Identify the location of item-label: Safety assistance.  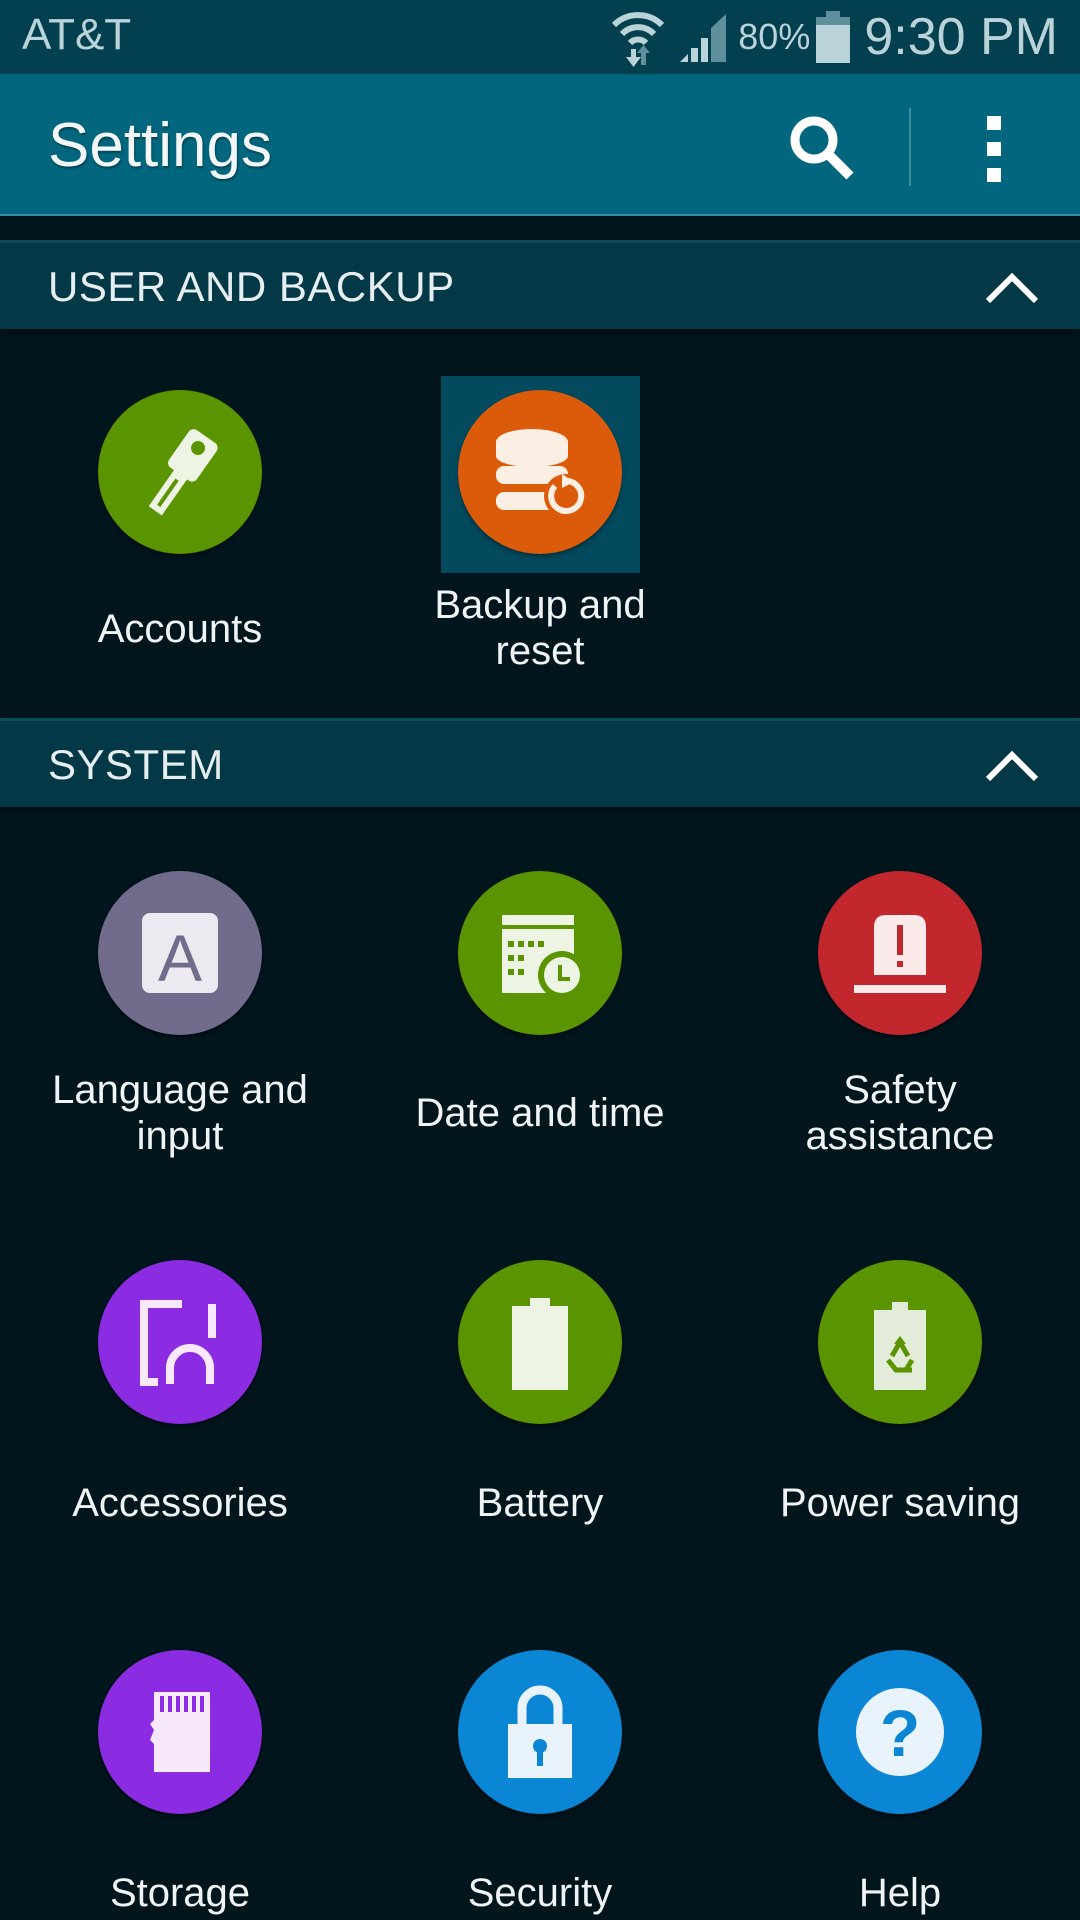
(900, 1113).